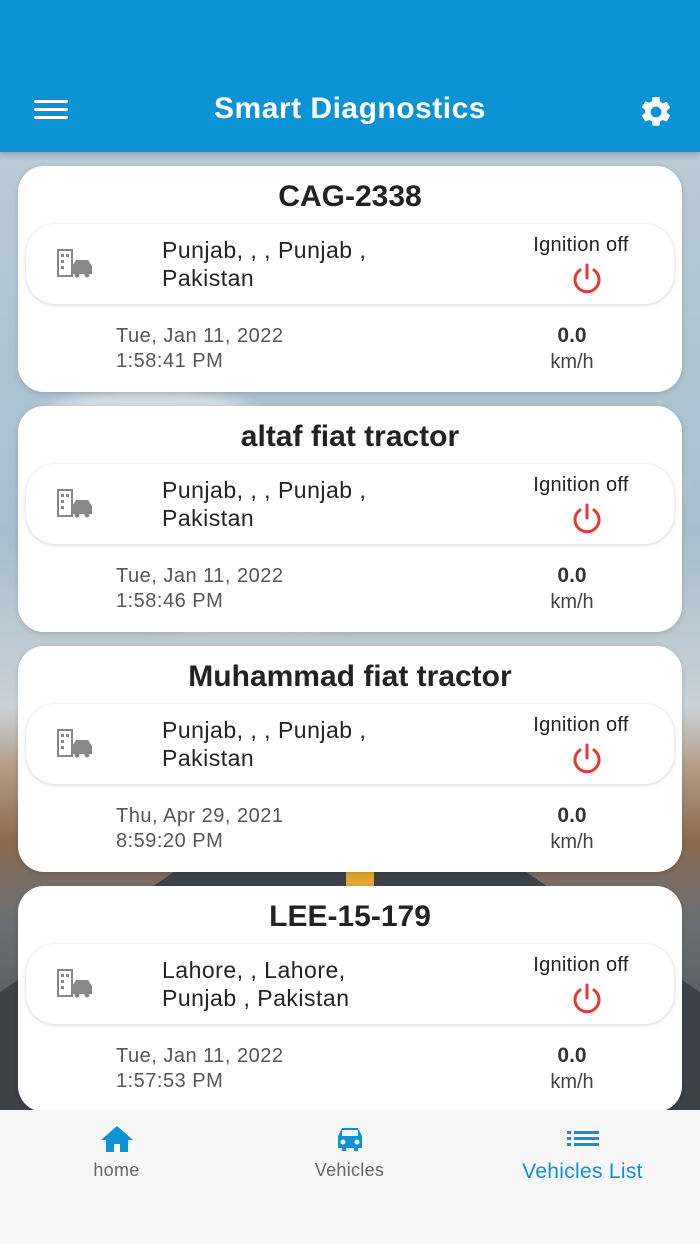  Describe the element at coordinates (582, 1171) in the screenshot. I see `nav-vehicles-list-label: Vehicles List` at that location.